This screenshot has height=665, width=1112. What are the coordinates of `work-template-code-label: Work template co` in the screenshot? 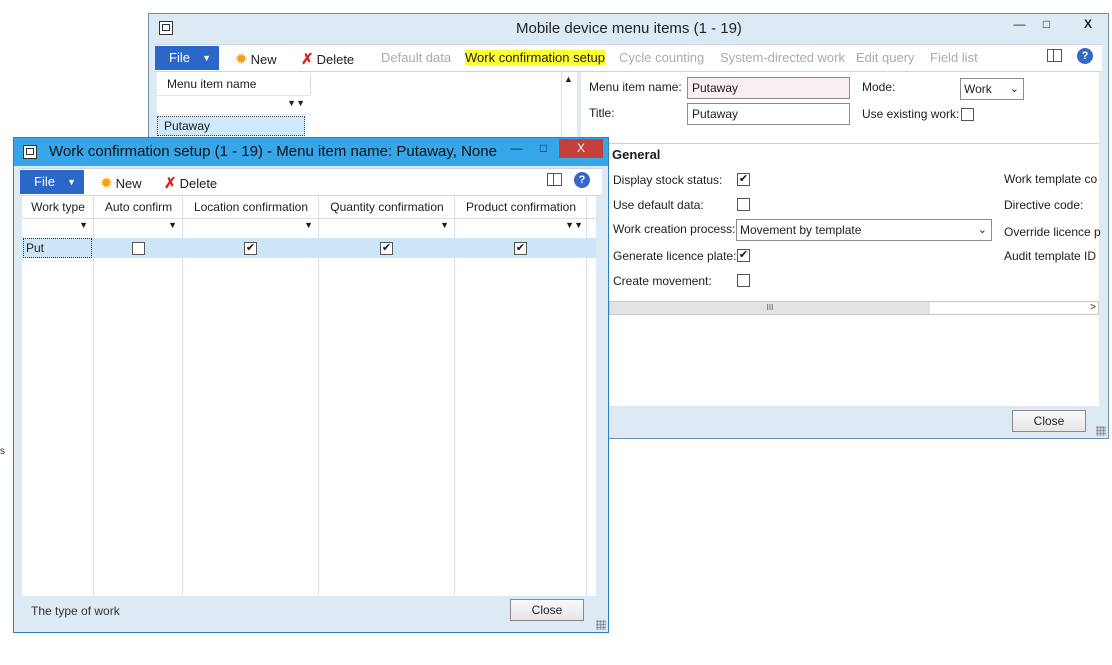 It's located at (1051, 179).